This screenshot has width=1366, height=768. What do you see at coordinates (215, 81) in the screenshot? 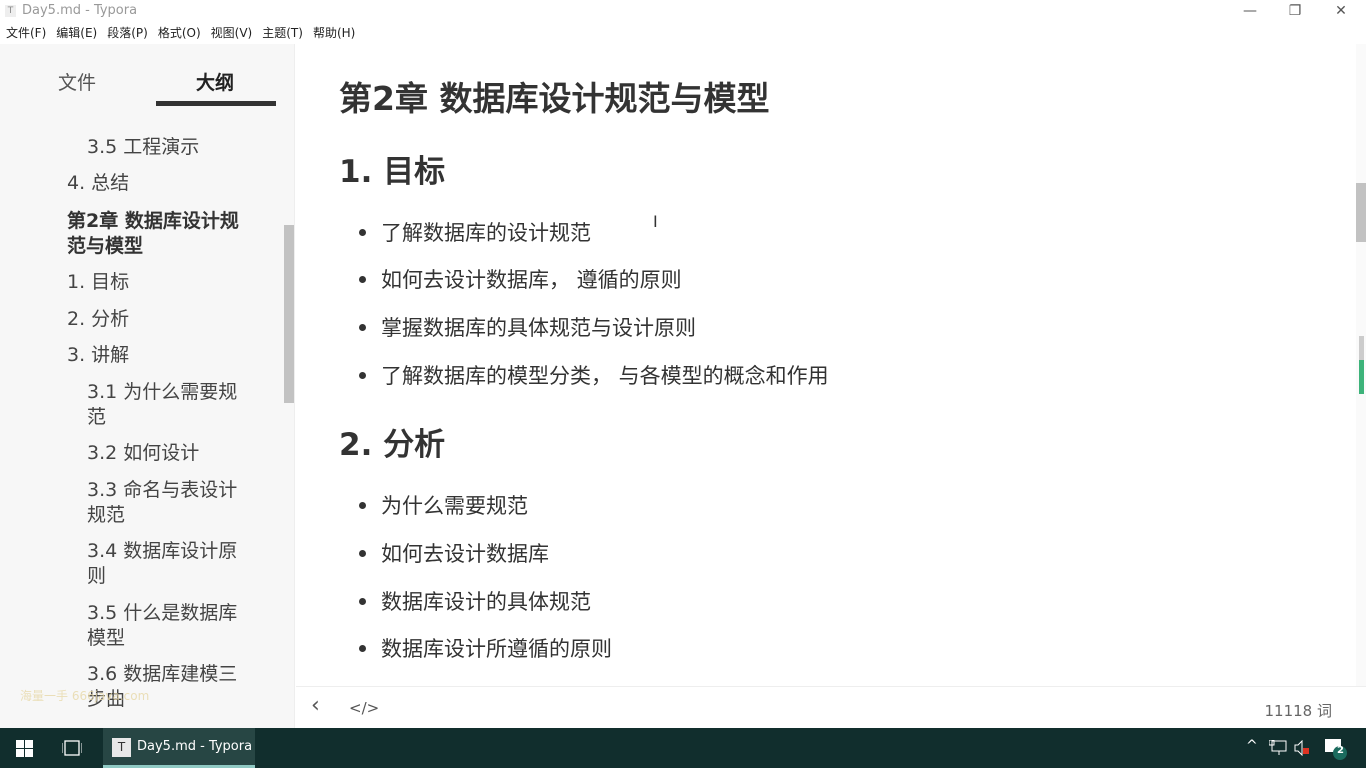
I see `tab-outline: 大纲` at bounding box center [215, 81].